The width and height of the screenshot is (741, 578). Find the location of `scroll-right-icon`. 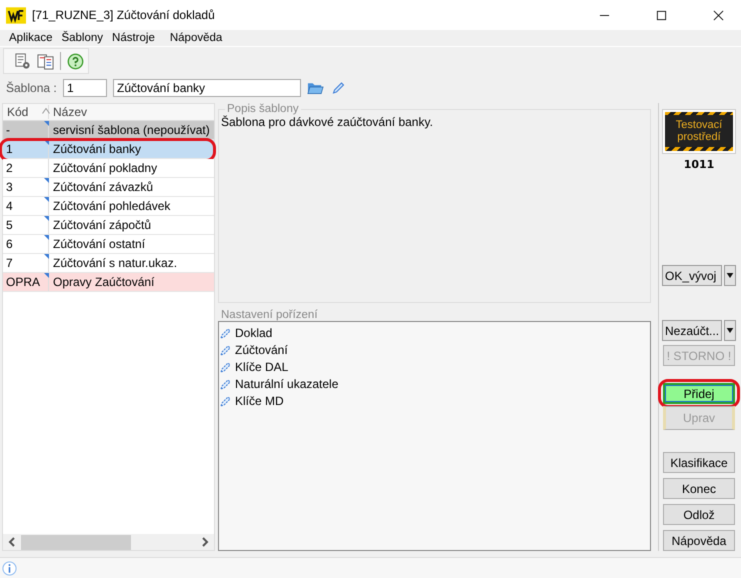

scroll-right-icon is located at coordinates (205, 542).